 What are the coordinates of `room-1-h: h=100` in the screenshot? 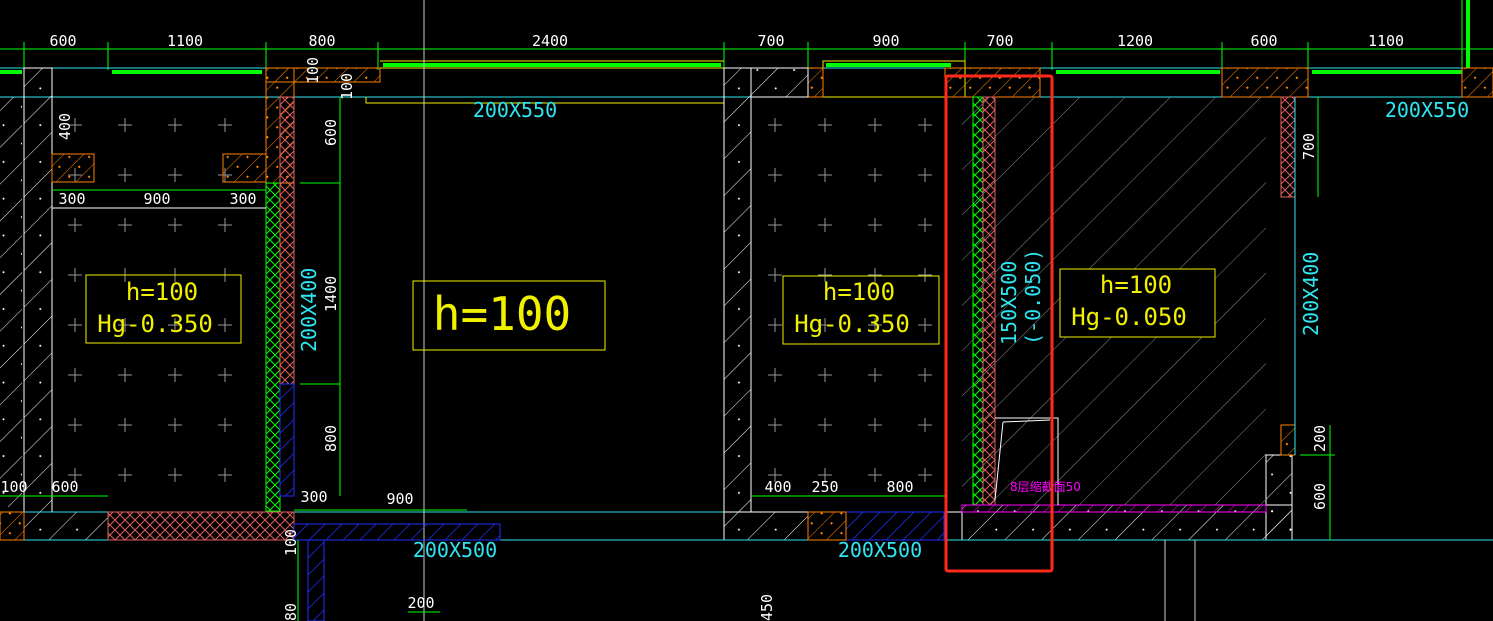 It's located at (162, 292).